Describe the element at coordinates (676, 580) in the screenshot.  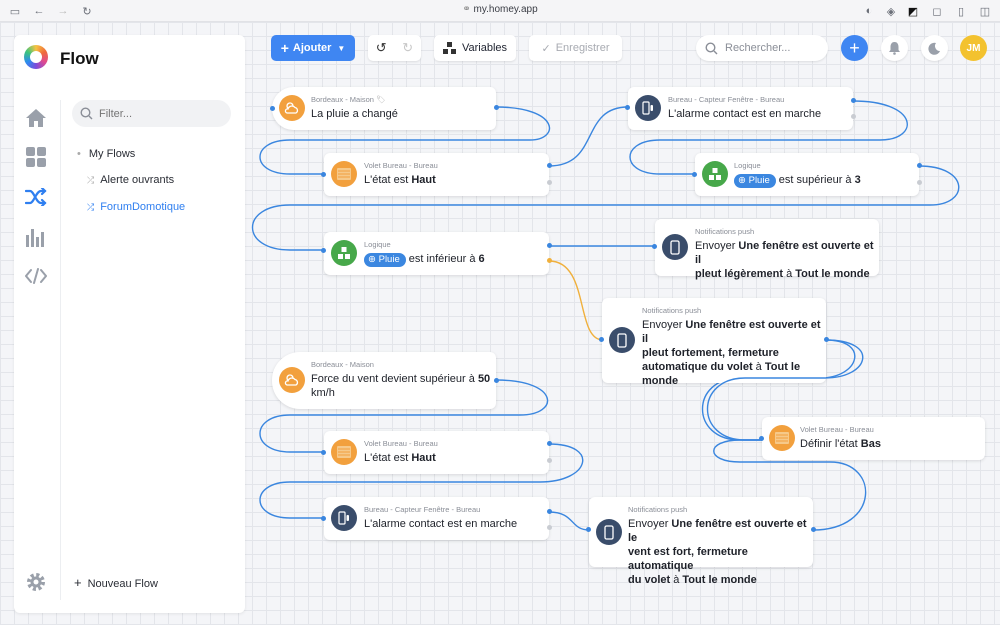
I see `text-to: à` at that location.